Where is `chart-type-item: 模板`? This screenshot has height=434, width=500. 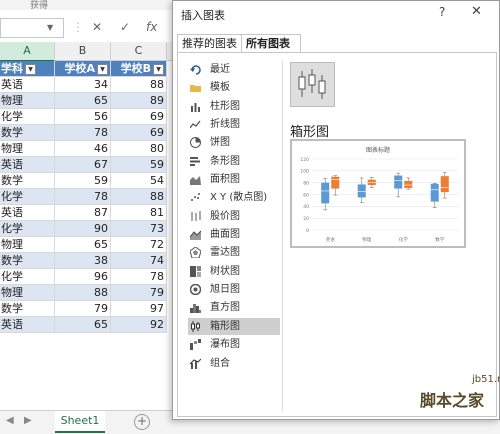
chart-type-item: 模板 is located at coordinates (234, 87).